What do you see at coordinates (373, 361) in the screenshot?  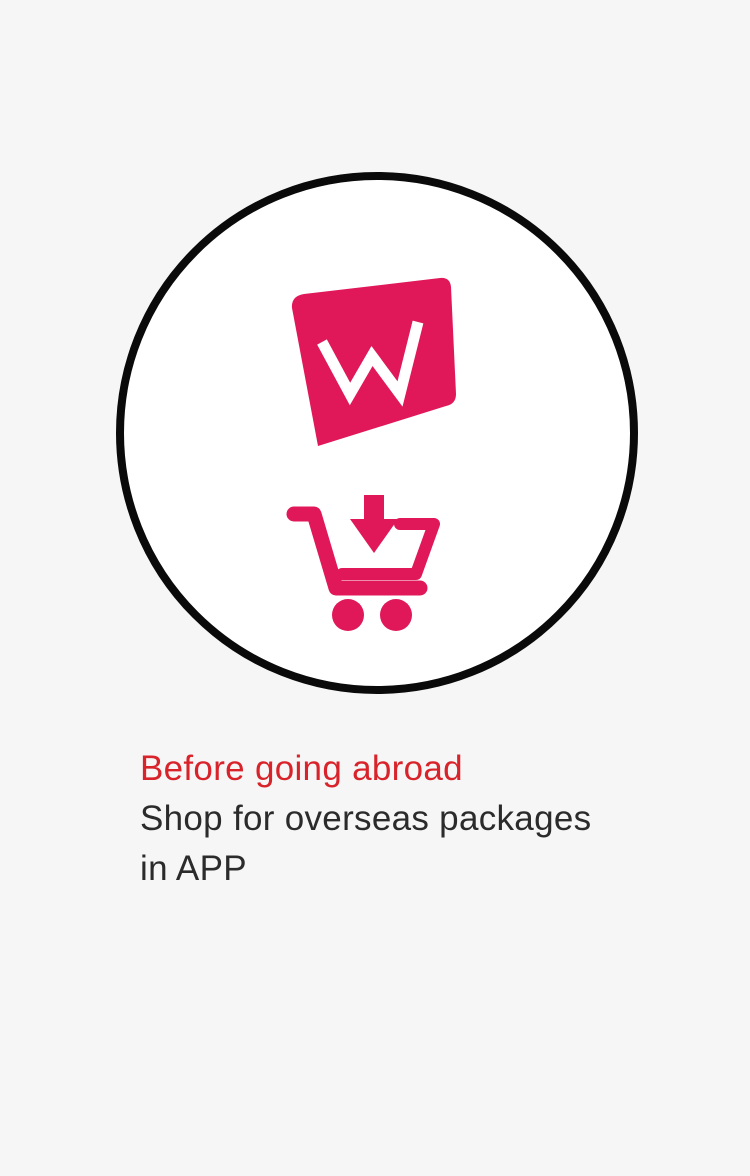 I see `w-app-logo-icon` at bounding box center [373, 361].